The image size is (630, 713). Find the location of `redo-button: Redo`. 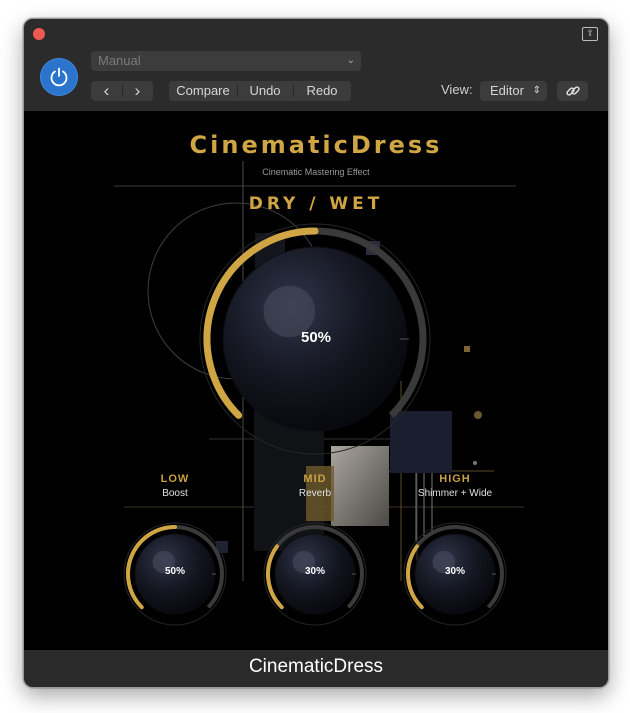

redo-button: Redo is located at coordinates (322, 91).